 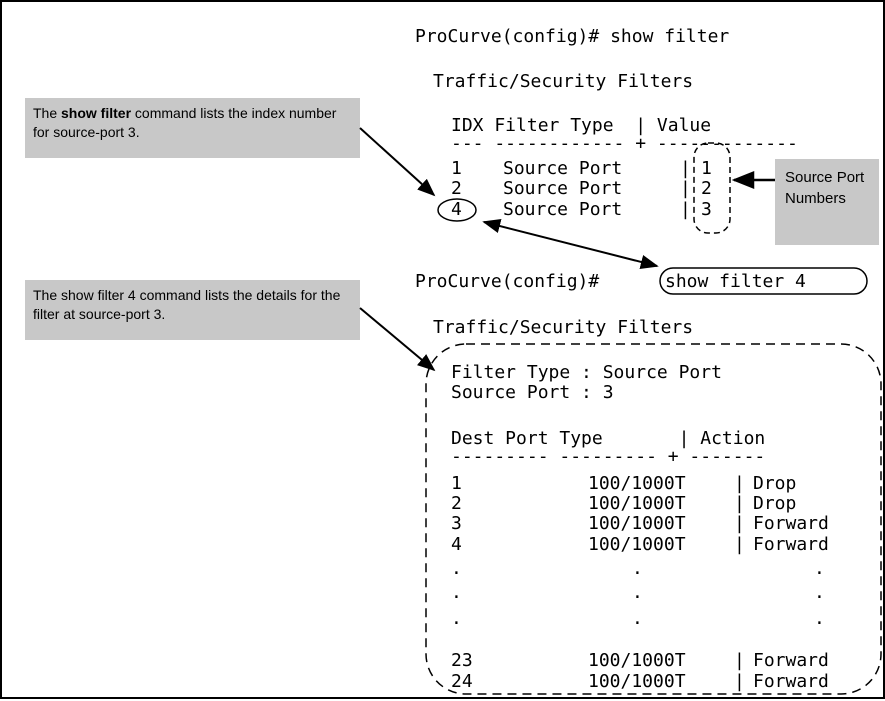 What do you see at coordinates (570, 244) in the screenshot?
I see `arrow-index-to-command` at bounding box center [570, 244].